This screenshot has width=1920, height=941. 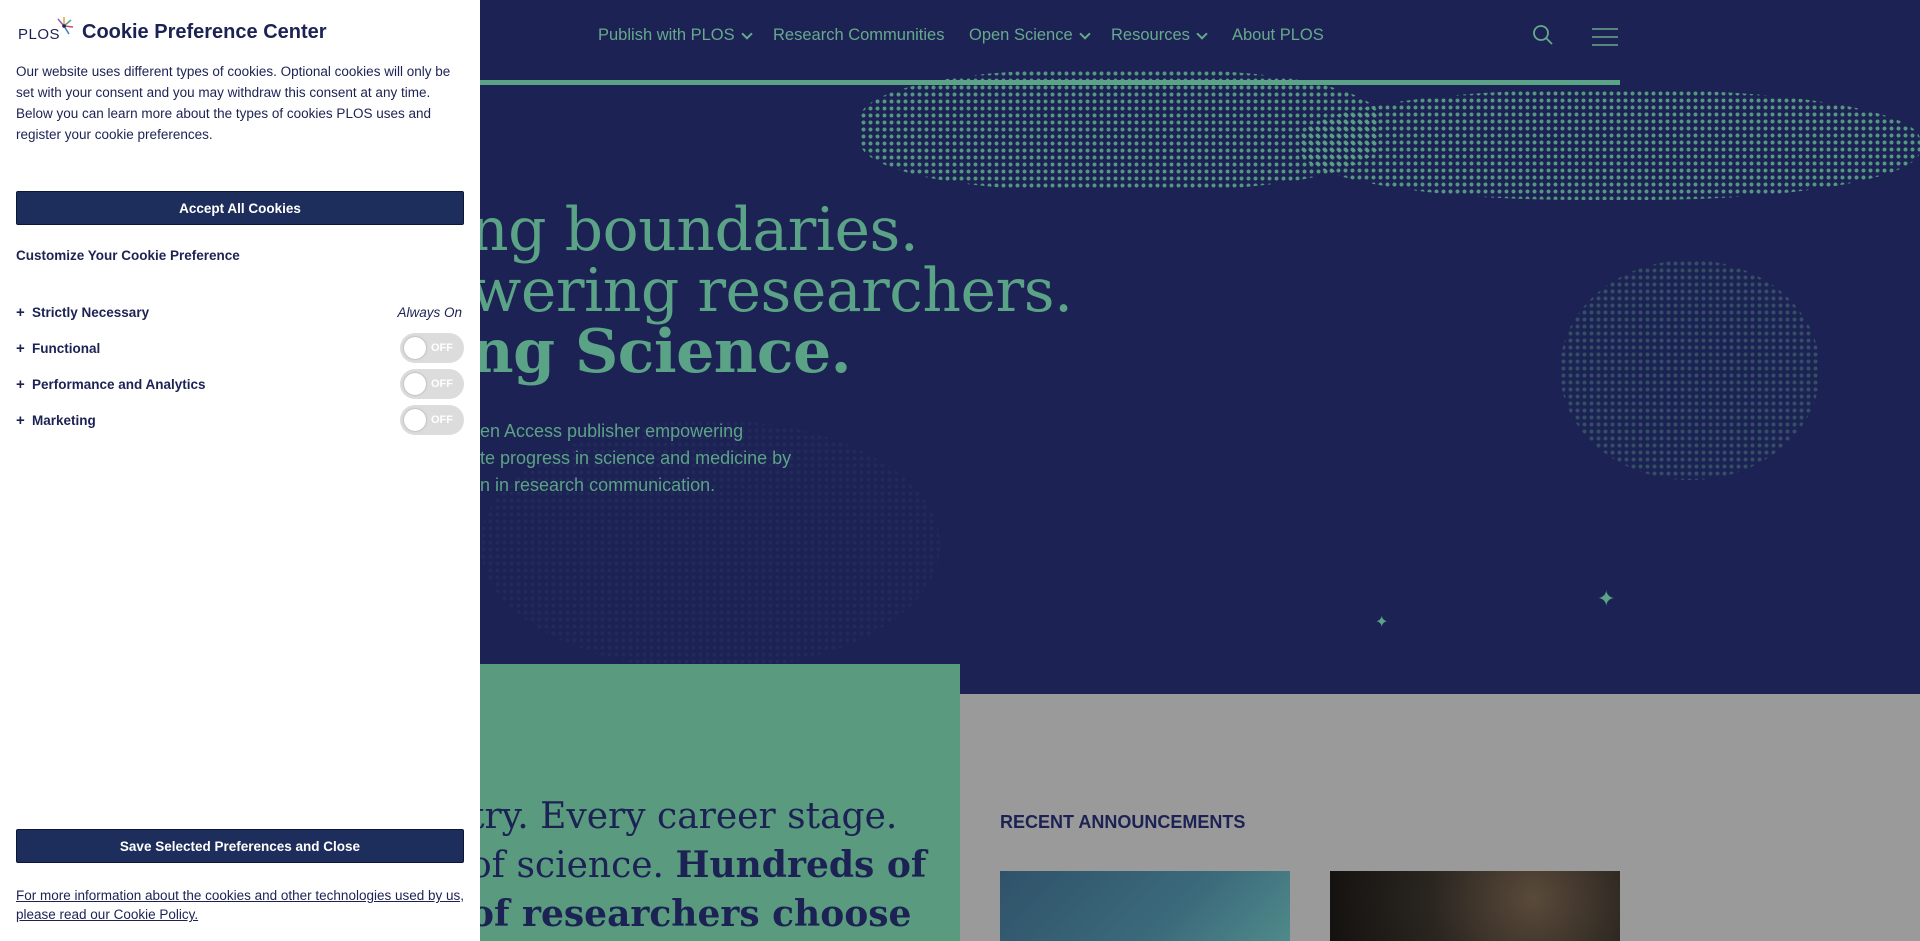 What do you see at coordinates (1605, 37) in the screenshot?
I see `hamburger-menu-icon` at bounding box center [1605, 37].